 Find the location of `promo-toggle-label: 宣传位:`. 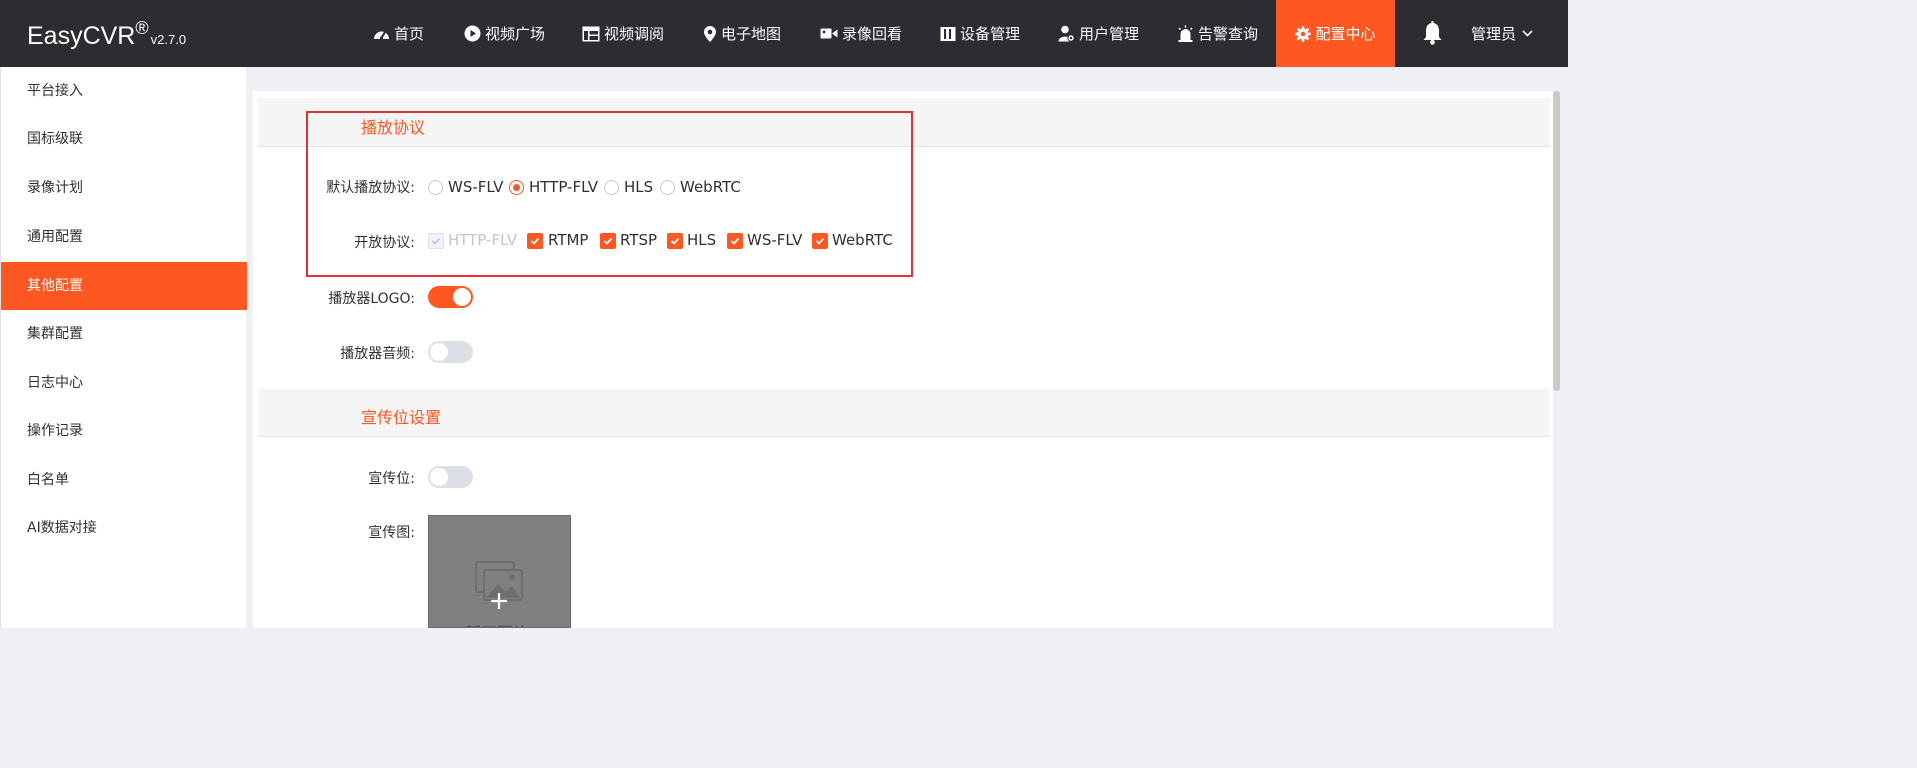

promo-toggle-label: 宣传位: is located at coordinates (391, 479).